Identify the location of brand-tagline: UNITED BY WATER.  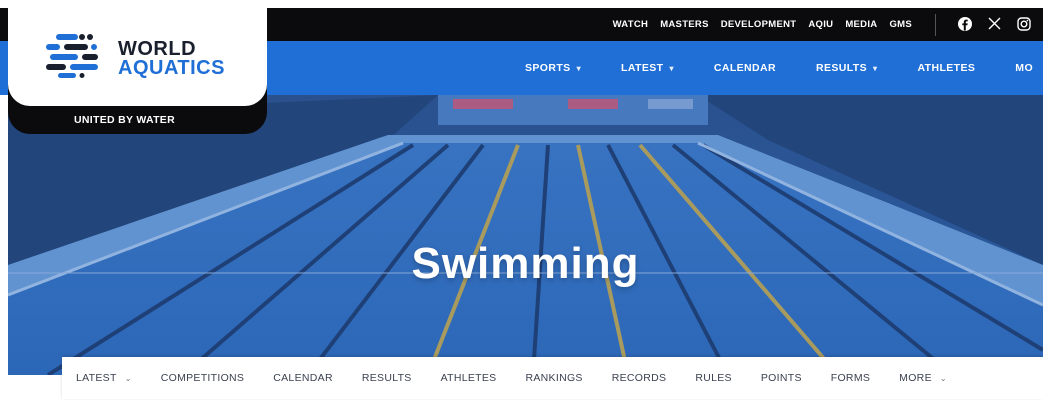
(124, 120).